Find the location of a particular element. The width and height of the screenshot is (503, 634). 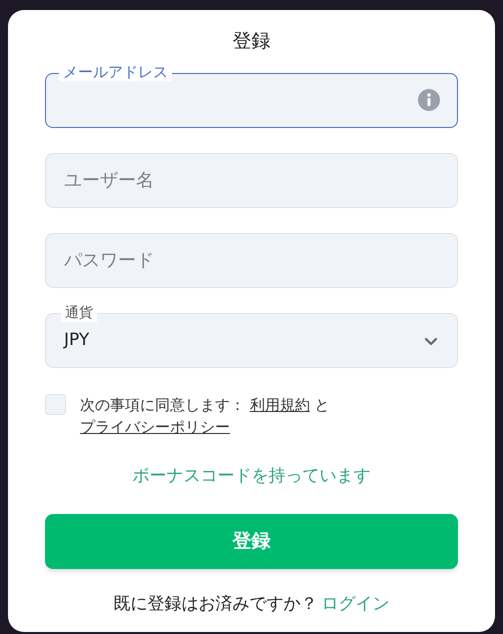

consent-text: 次の事項に同意します： 利用規約 と プライバシーポリシー is located at coordinates (205, 416).